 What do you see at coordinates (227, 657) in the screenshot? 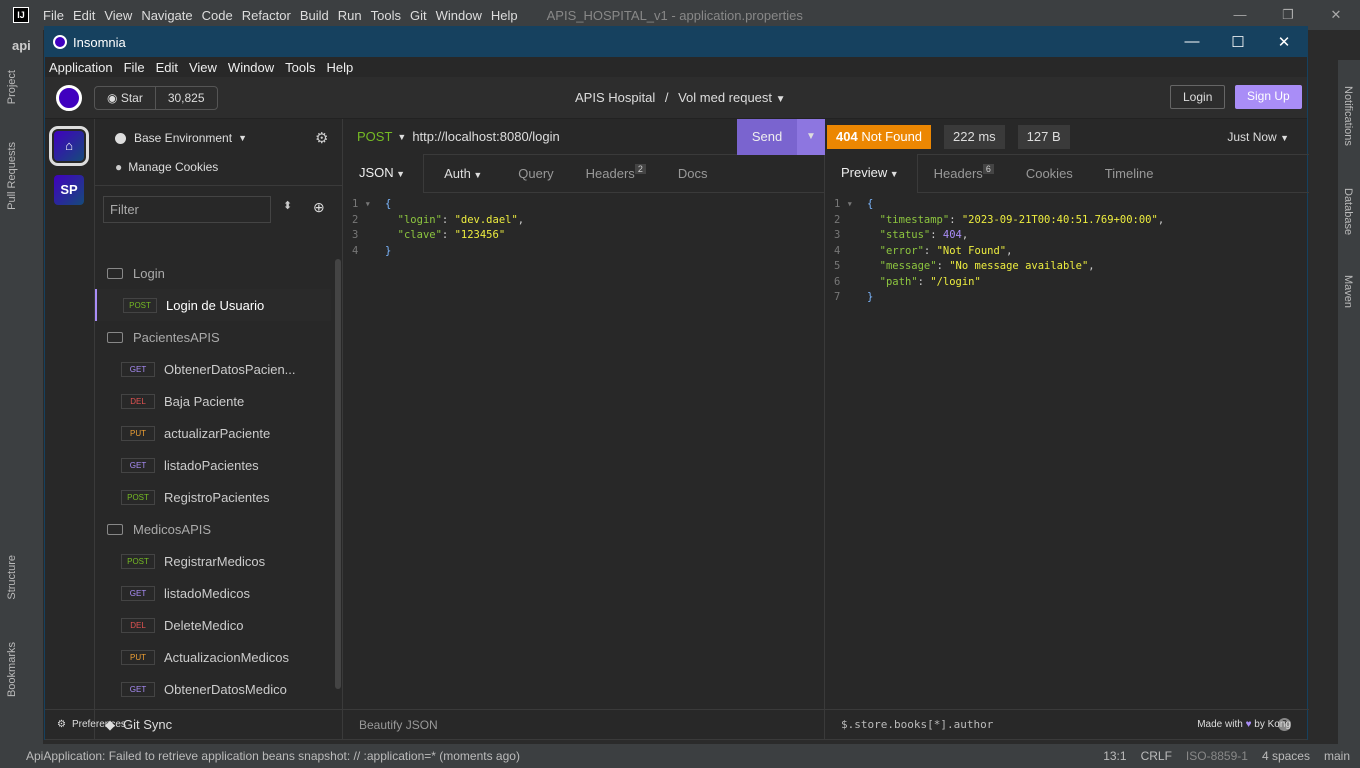
I see `request-label: ActualizacionMedicos` at bounding box center [227, 657].